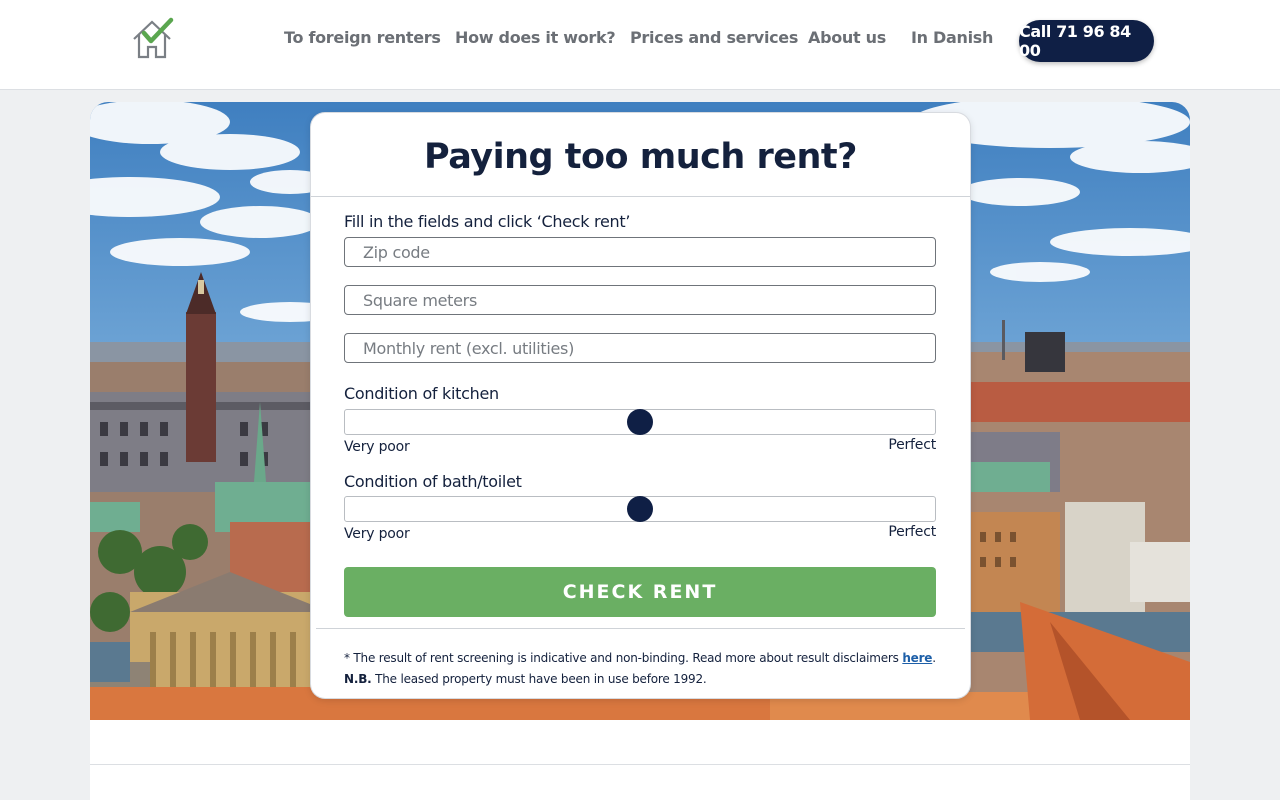 This screenshot has height=800, width=1280. Describe the element at coordinates (640, 300) in the screenshot. I see `square-meters-input` at that location.